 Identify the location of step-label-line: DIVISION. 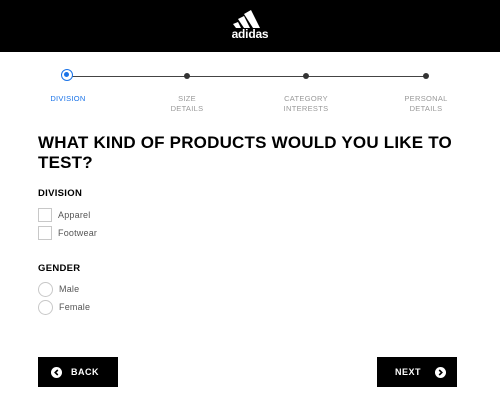
(68, 98).